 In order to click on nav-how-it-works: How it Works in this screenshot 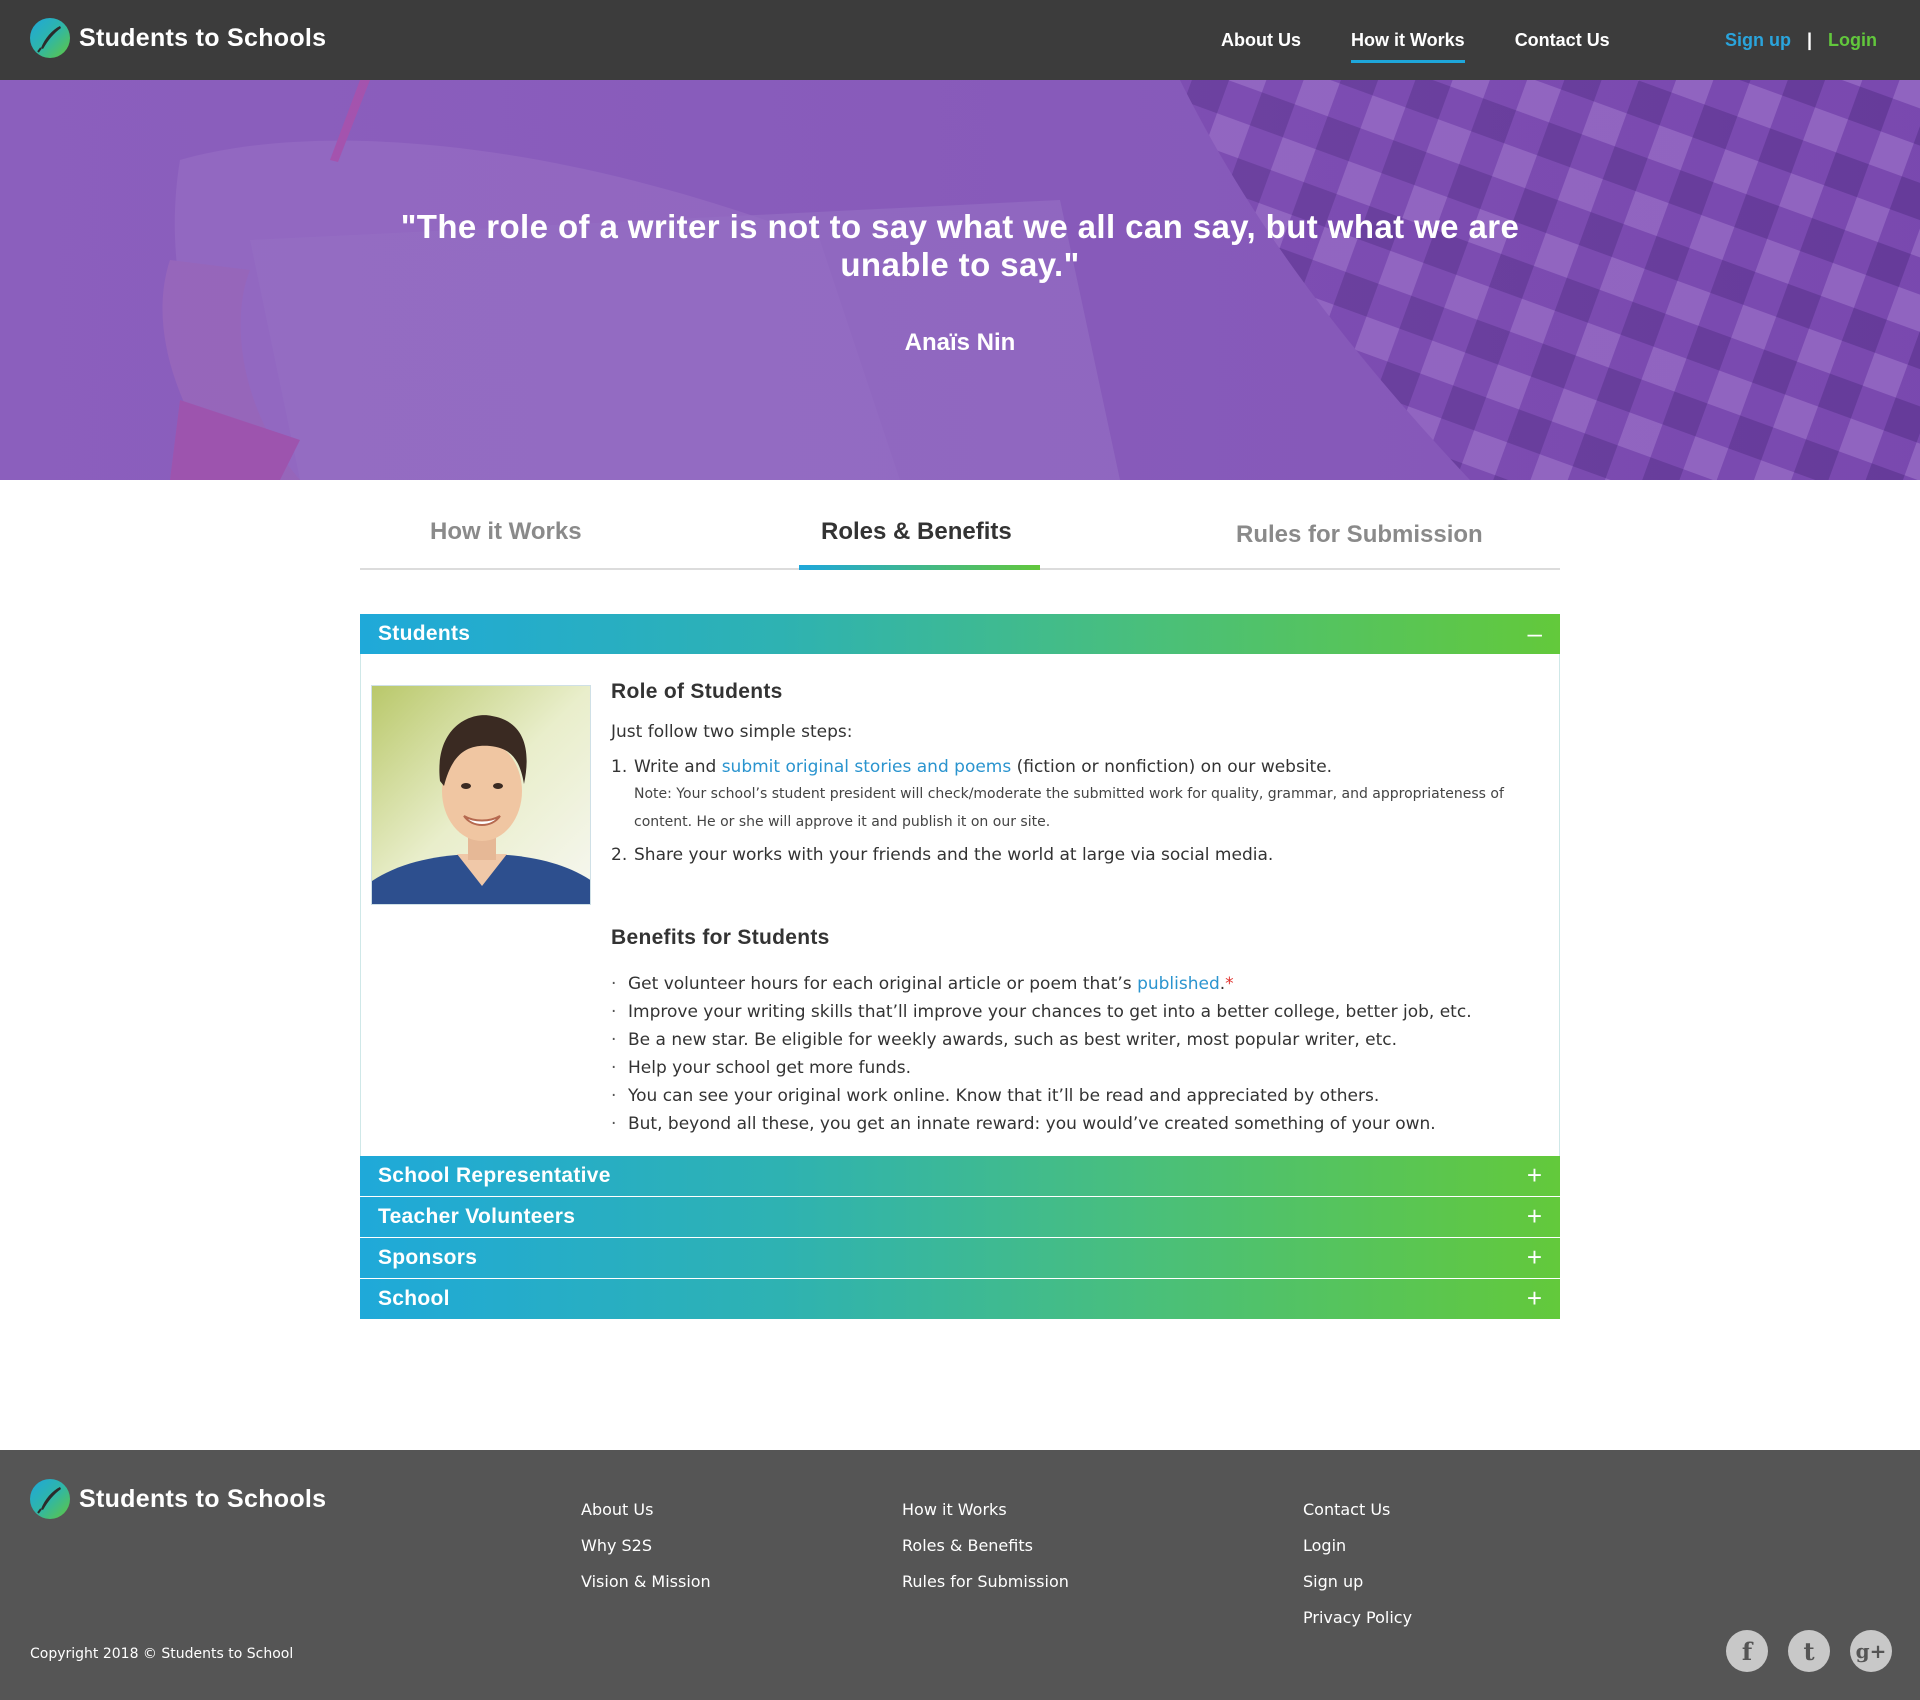, I will do `click(1408, 46)`.